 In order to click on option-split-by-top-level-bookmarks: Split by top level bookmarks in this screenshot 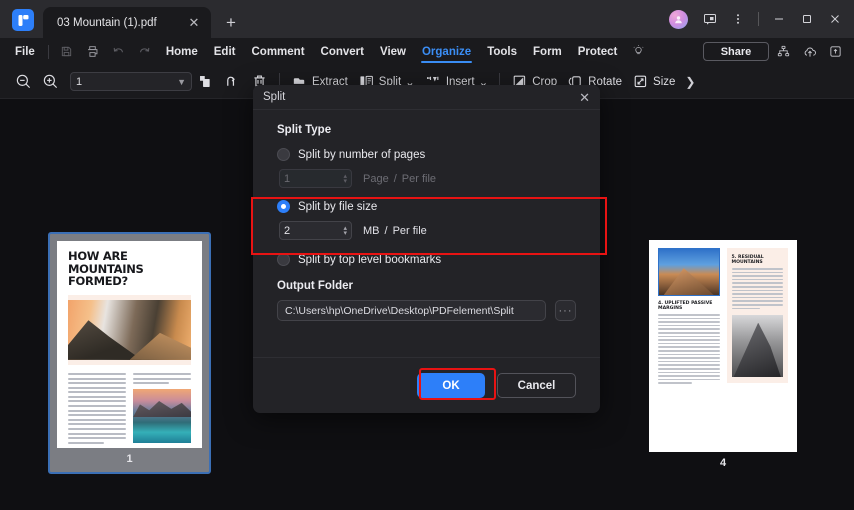, I will do `click(426, 259)`.